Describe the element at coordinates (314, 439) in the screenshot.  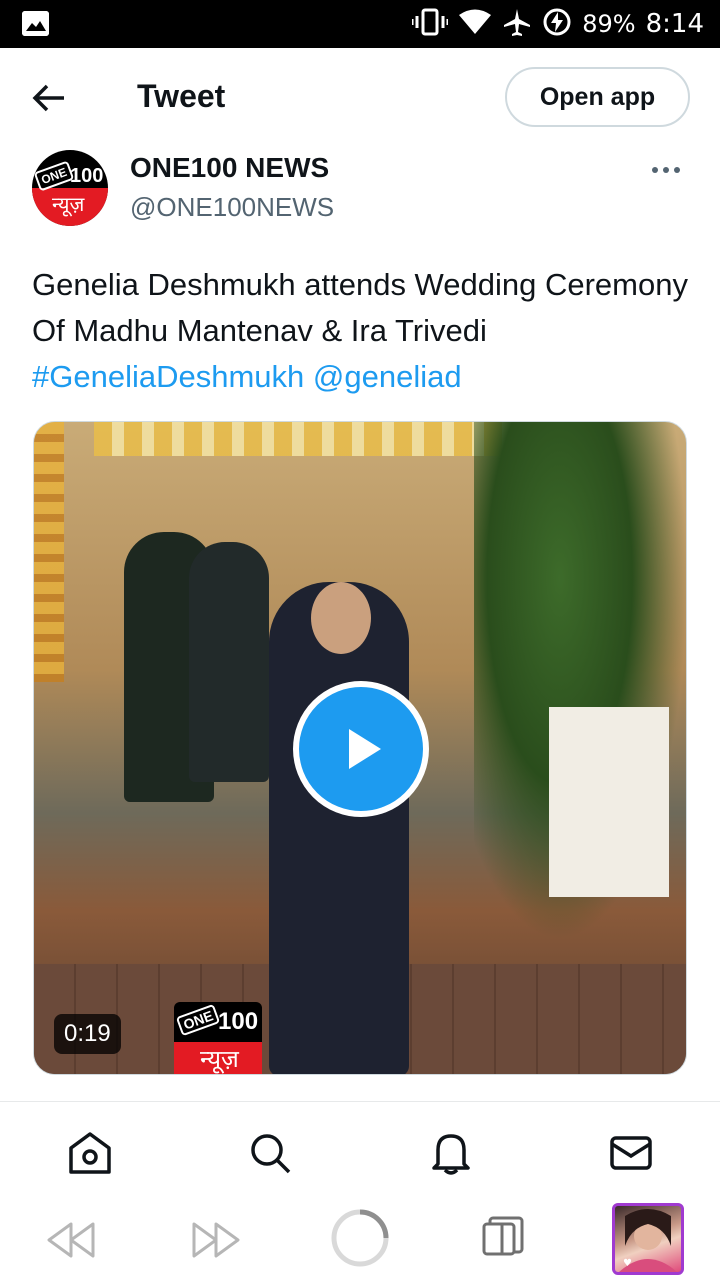
I see `video-scene-garland` at that location.